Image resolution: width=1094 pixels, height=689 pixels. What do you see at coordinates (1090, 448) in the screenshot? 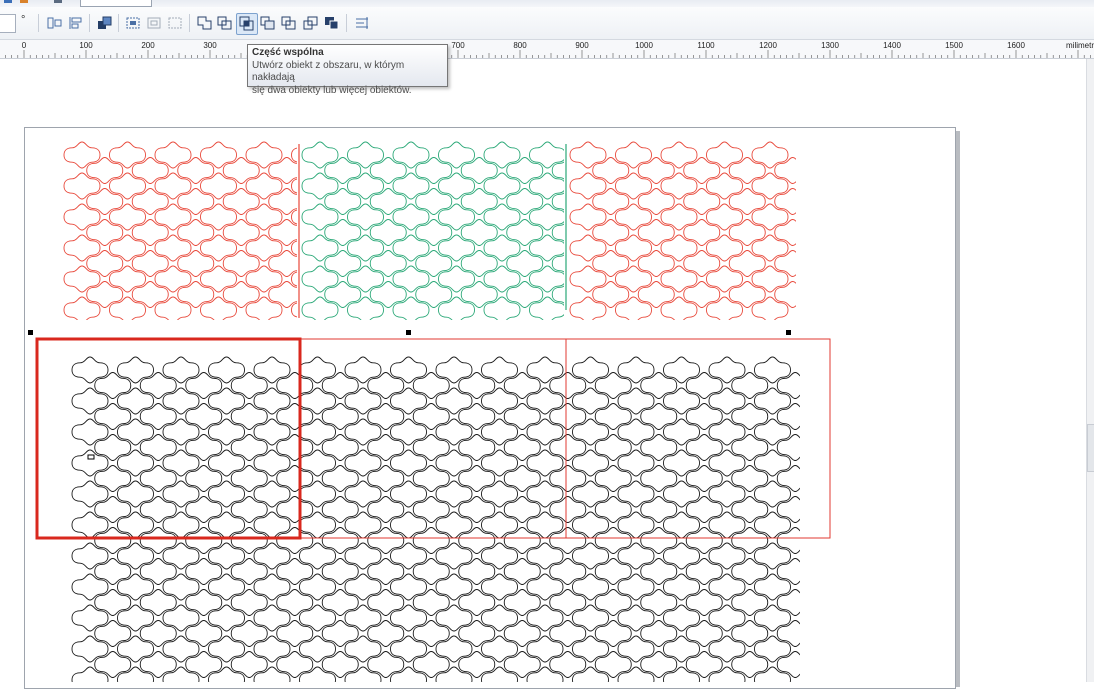
I see `scrollbar-thumb` at bounding box center [1090, 448].